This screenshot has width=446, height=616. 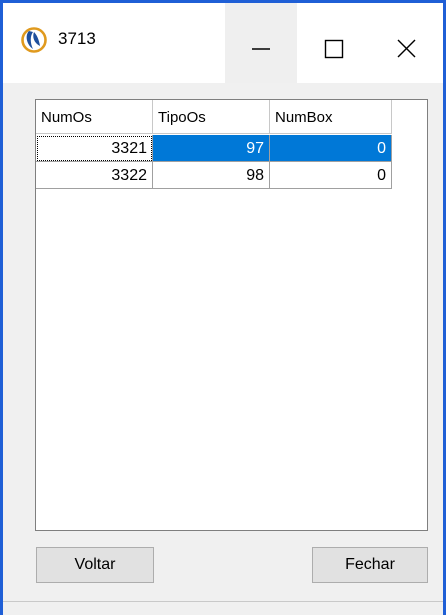 I want to click on column-header-tipoos: TipoOs, so click(x=211, y=117).